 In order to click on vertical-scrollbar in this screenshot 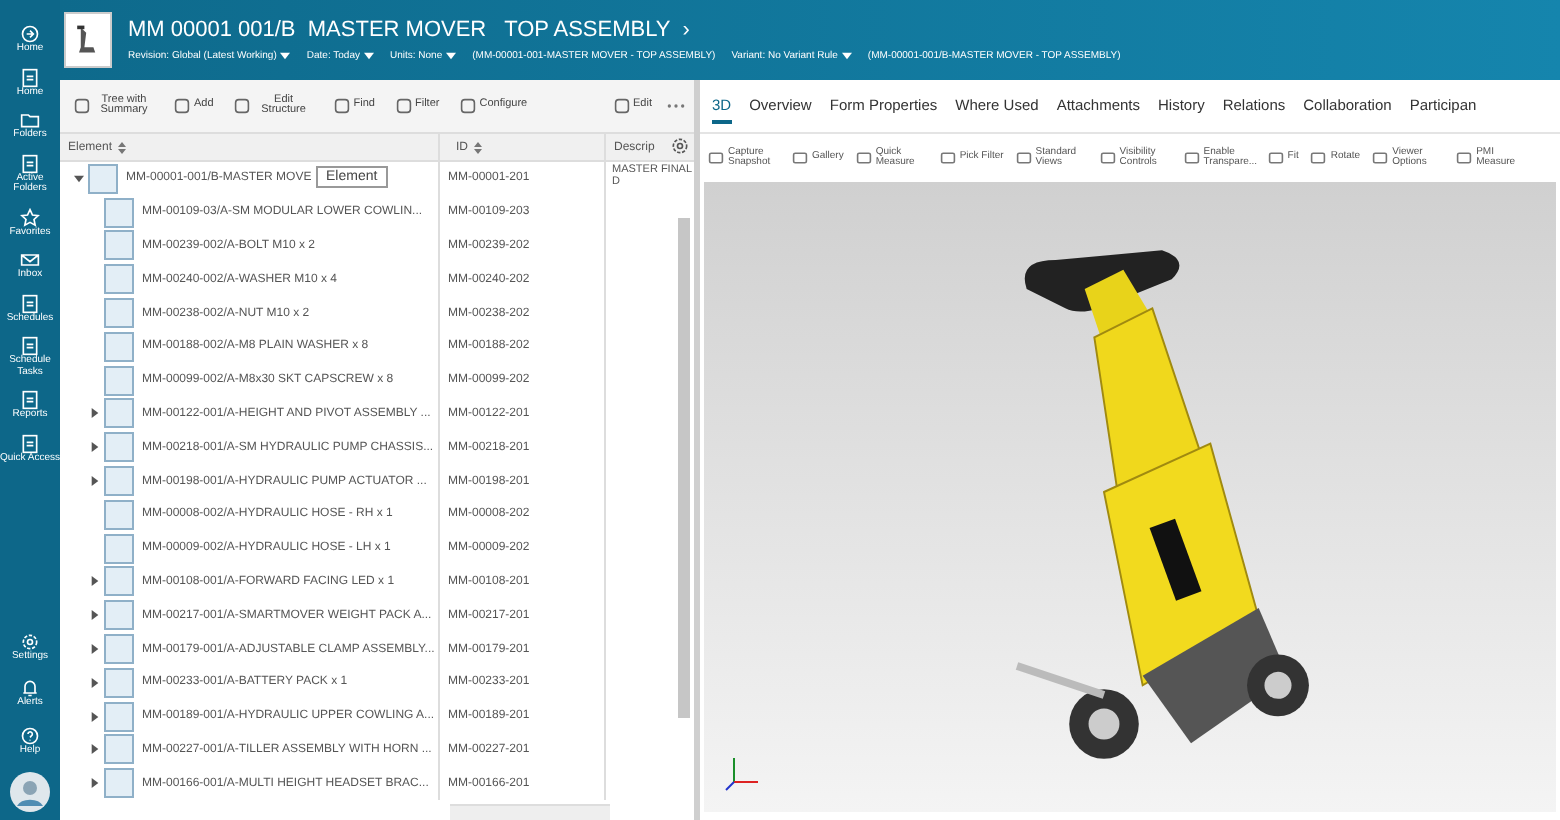, I will do `click(684, 468)`.